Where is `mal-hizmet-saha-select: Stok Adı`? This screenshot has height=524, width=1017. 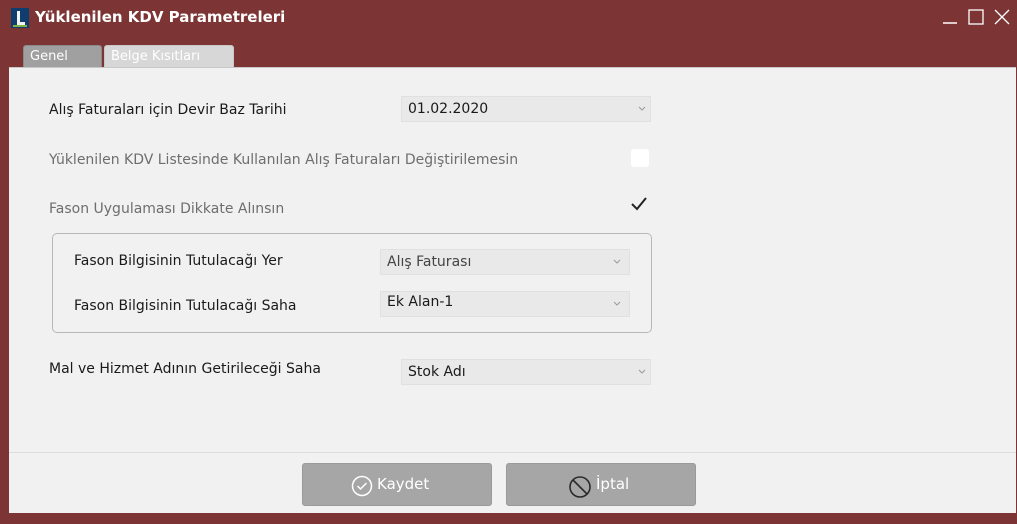
mal-hizmet-saha-select: Stok Adı is located at coordinates (526, 372).